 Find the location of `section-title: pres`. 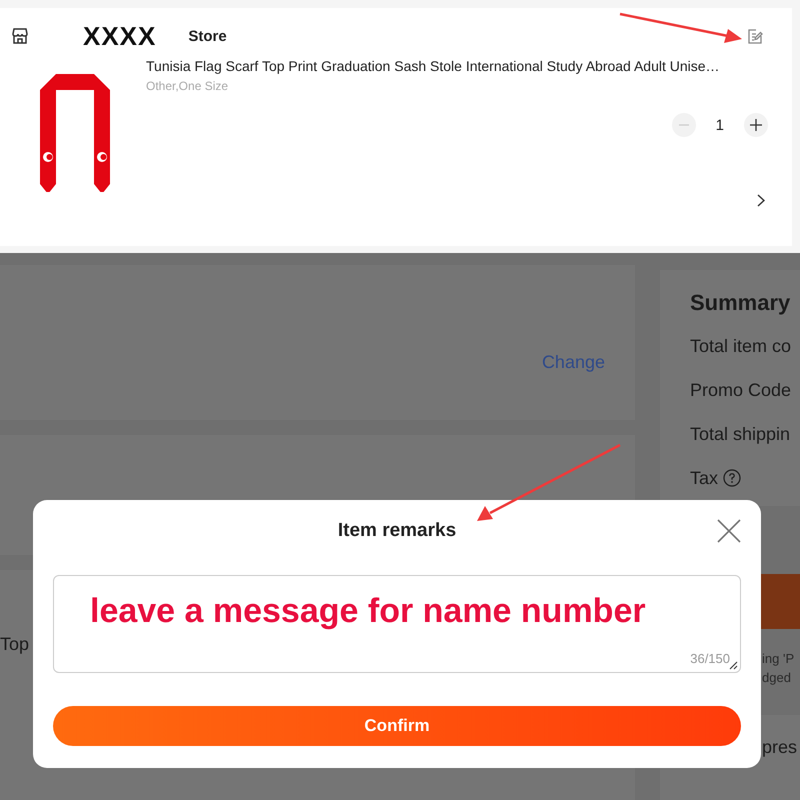

section-title: pres is located at coordinates (780, 747).